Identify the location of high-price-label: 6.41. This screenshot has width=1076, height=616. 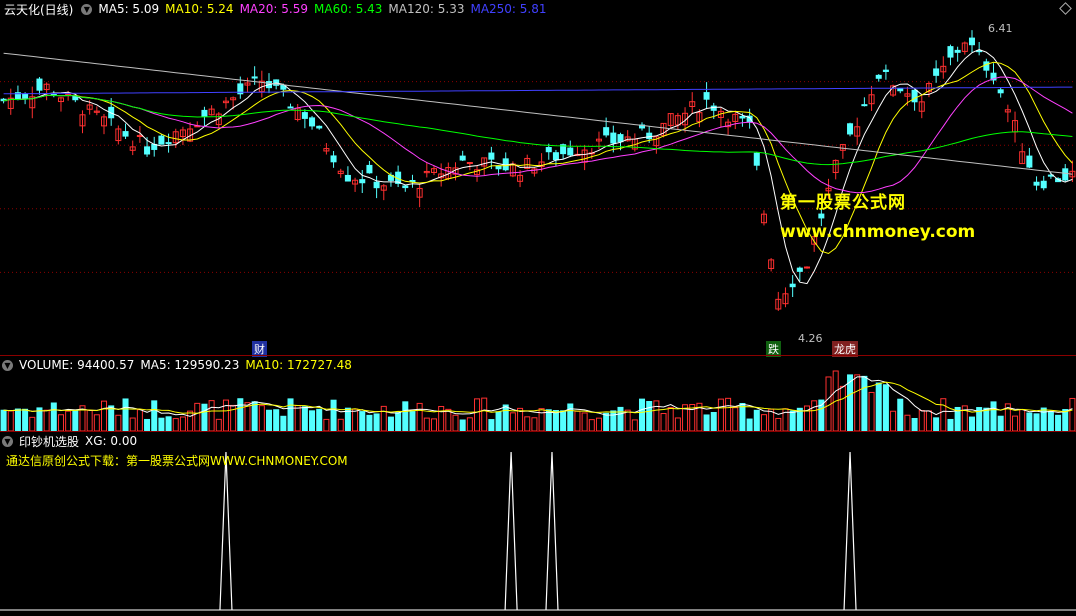
(1000, 28).